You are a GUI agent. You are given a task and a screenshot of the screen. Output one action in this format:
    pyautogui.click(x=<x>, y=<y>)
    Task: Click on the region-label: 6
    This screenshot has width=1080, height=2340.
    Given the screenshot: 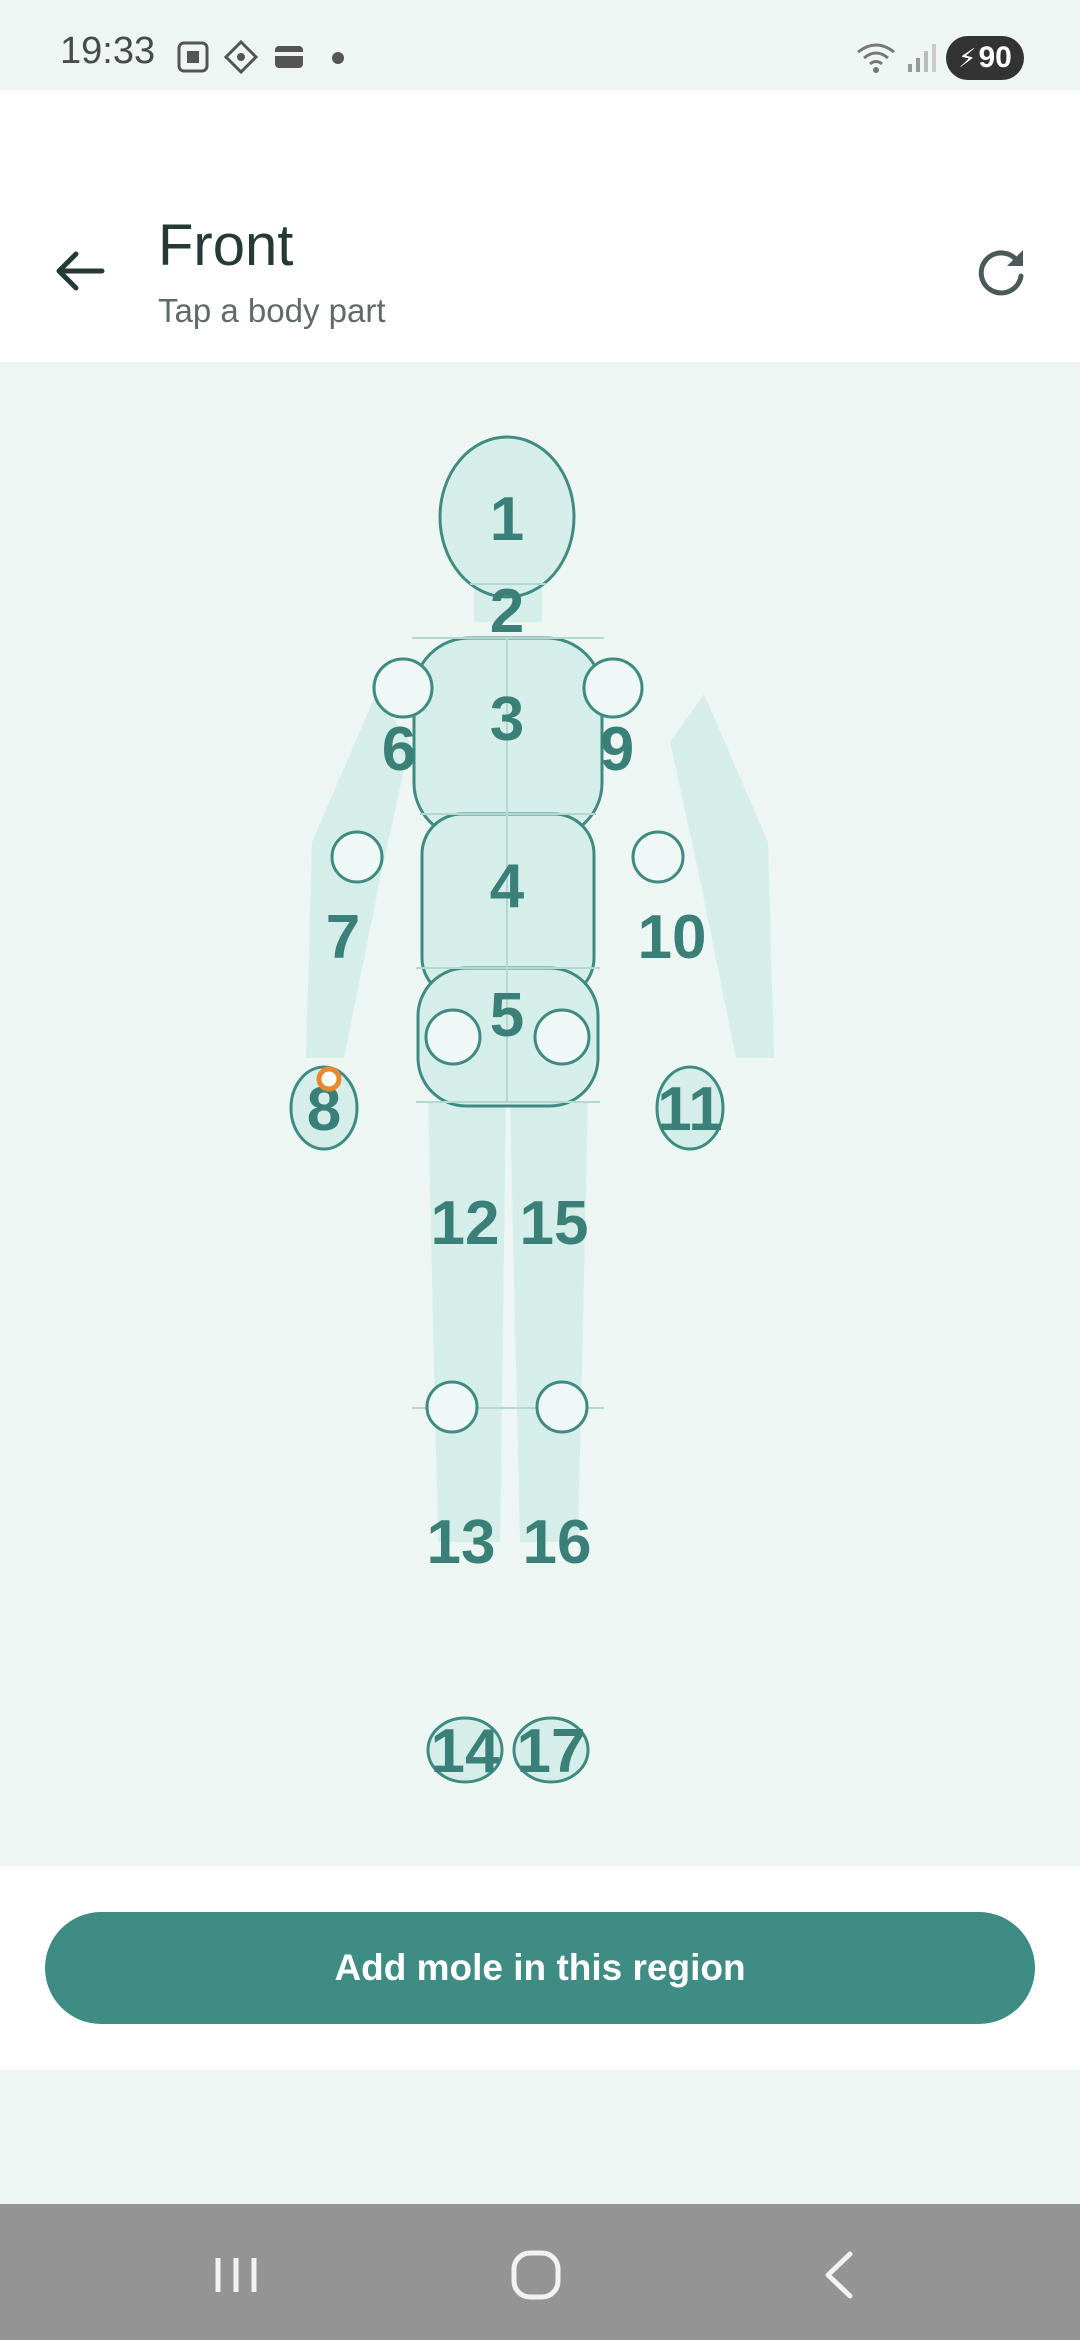 What is the action you would take?
    pyautogui.click(x=399, y=749)
    